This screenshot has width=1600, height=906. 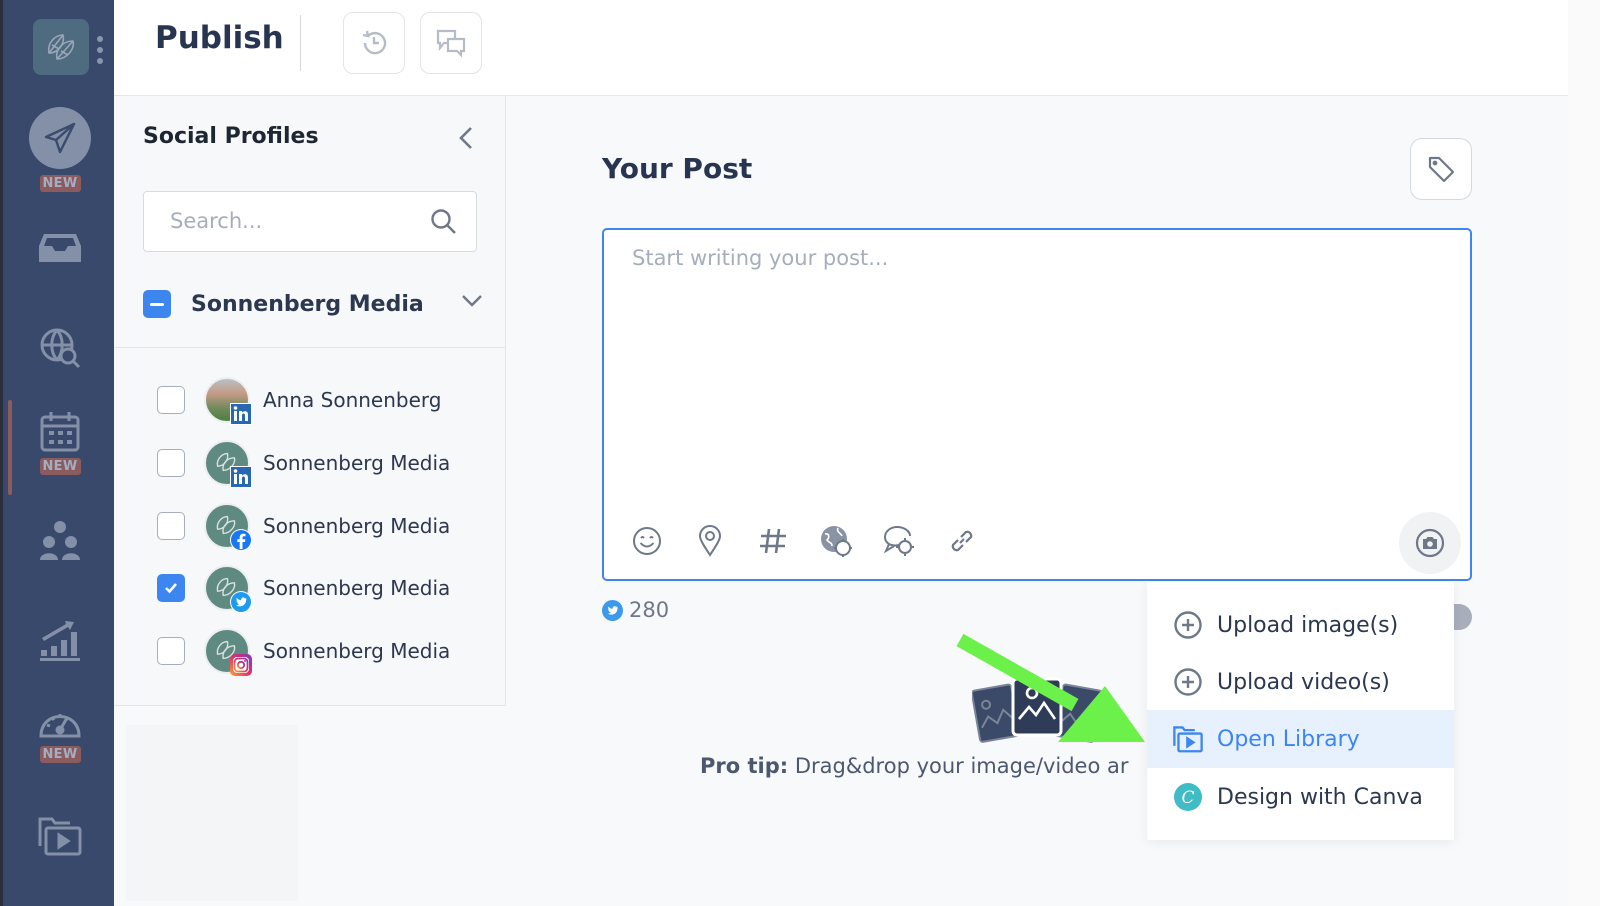 I want to click on chat-bubbles-icon, so click(x=451, y=43).